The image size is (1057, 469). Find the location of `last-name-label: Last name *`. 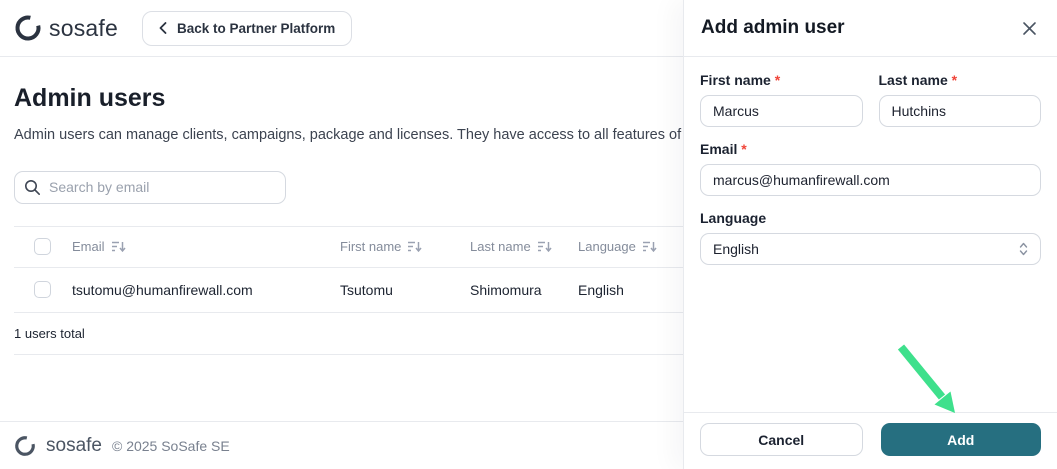

last-name-label: Last name * is located at coordinates (918, 80).